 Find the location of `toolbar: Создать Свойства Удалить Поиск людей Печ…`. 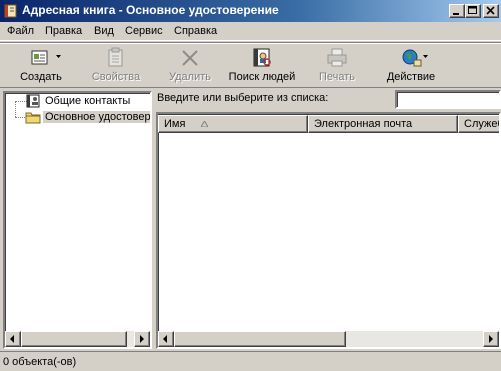

toolbar: Создать Свойства Удалить Поиск людей Печ… is located at coordinates (250, 65).